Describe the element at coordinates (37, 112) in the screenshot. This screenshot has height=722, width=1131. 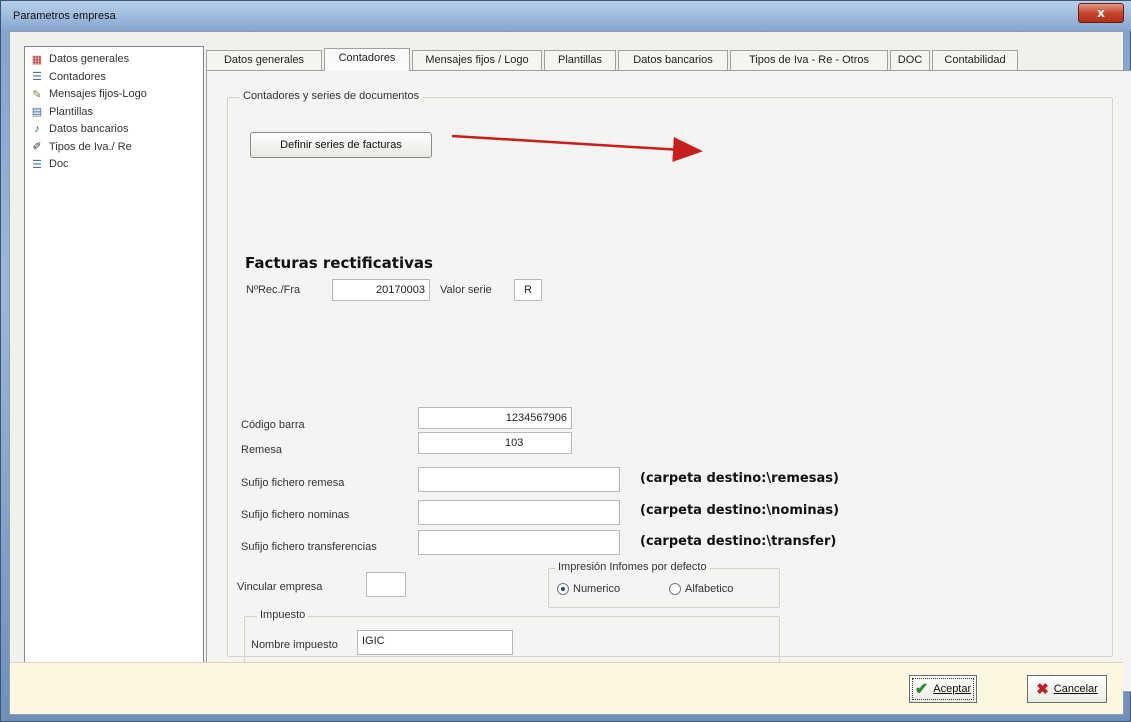
I see `template-icon: ▤` at that location.